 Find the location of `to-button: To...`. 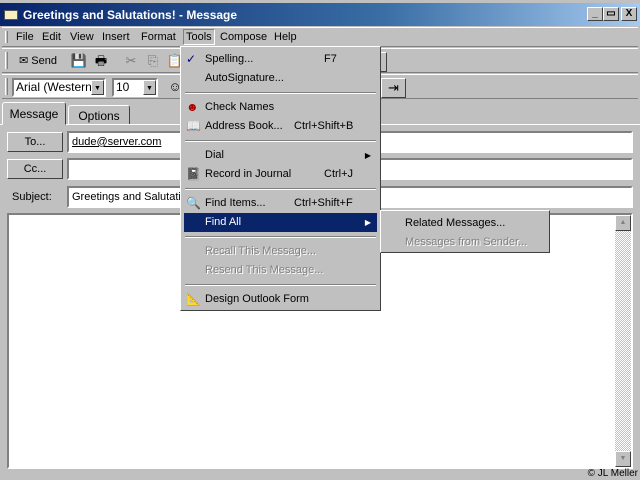

to-button: To... is located at coordinates (35, 142).